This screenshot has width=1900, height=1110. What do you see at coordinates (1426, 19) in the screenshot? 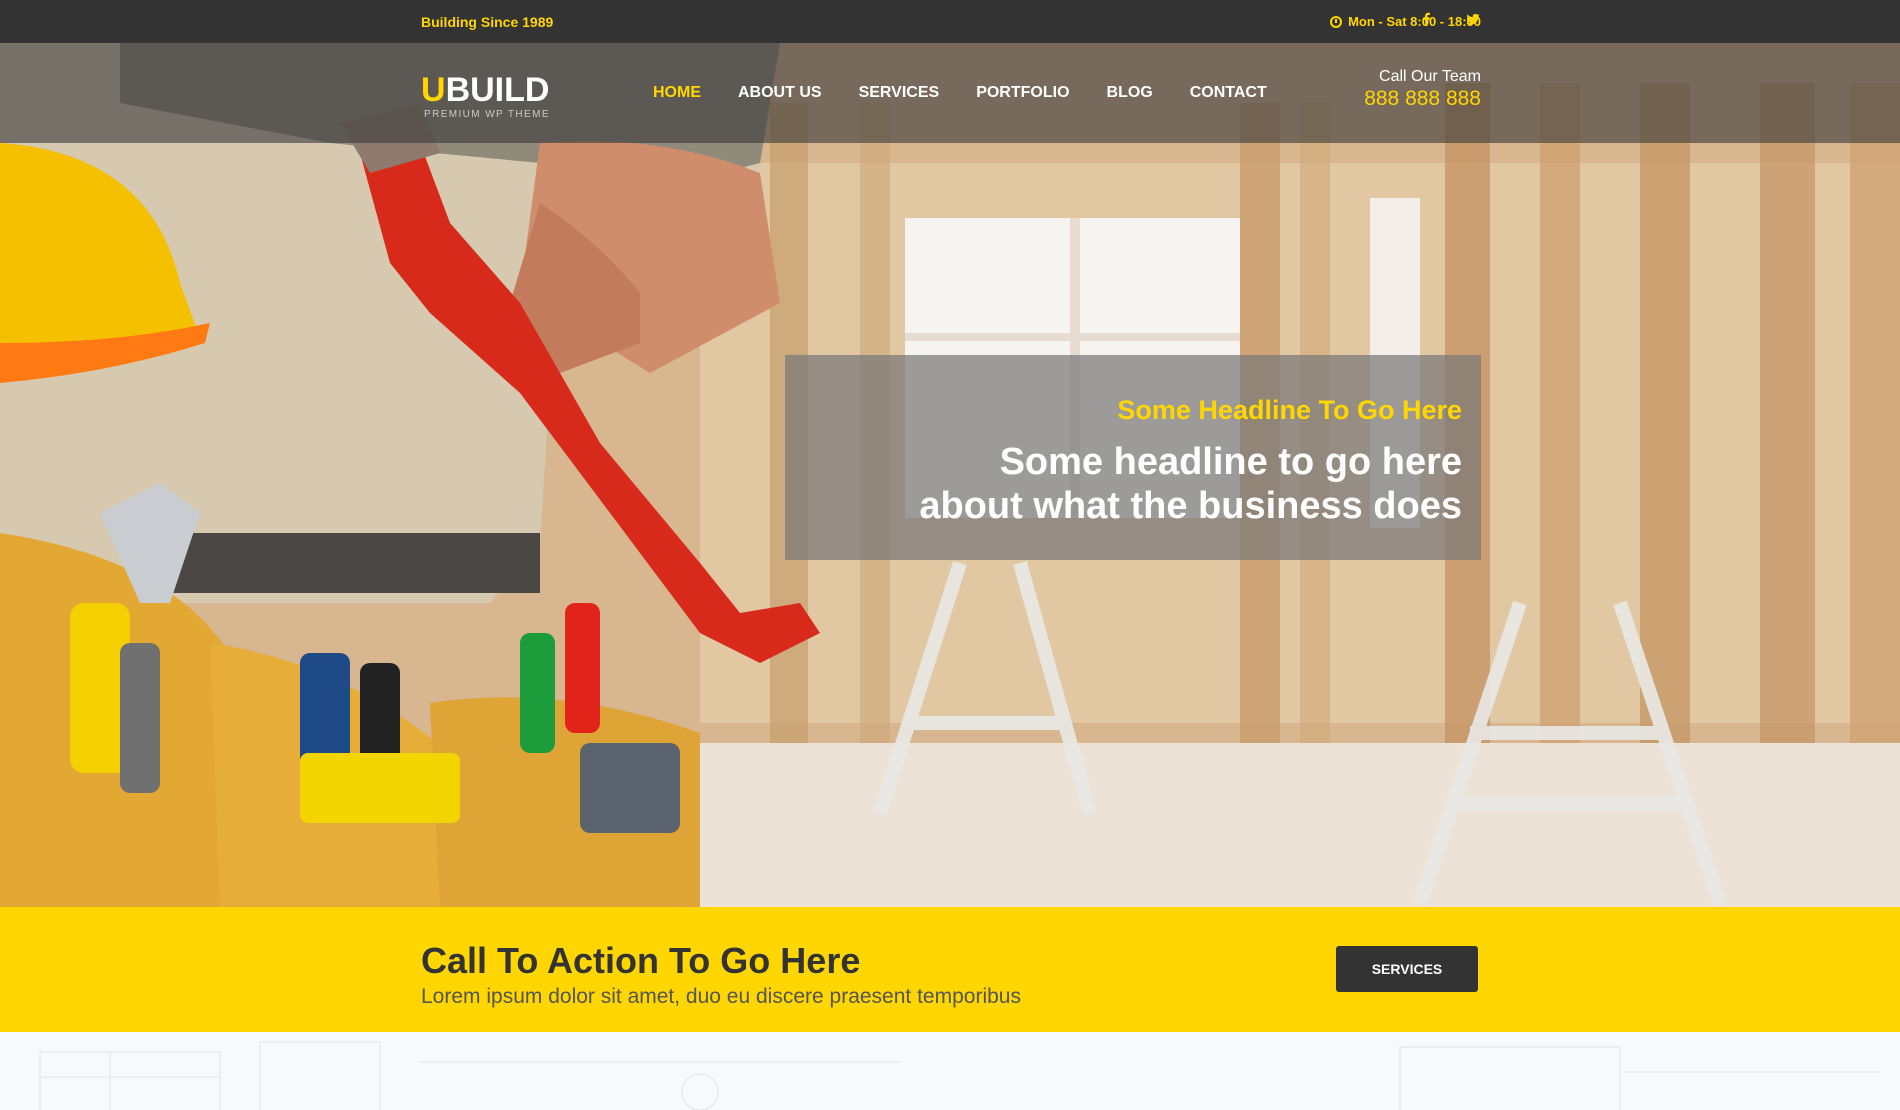
I see `facebook-icon` at bounding box center [1426, 19].